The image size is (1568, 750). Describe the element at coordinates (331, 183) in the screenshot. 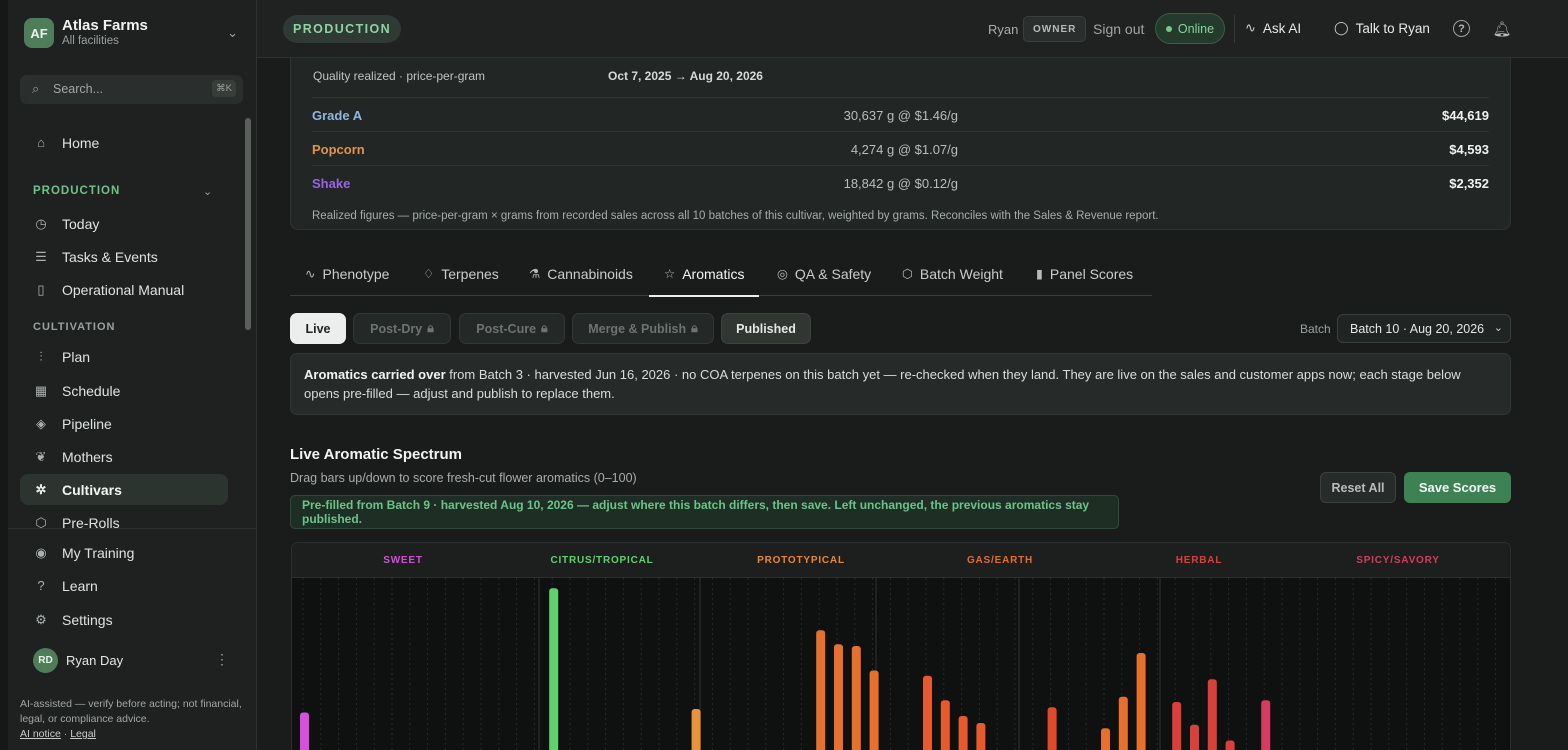

I see `grade-name: Shake` at that location.